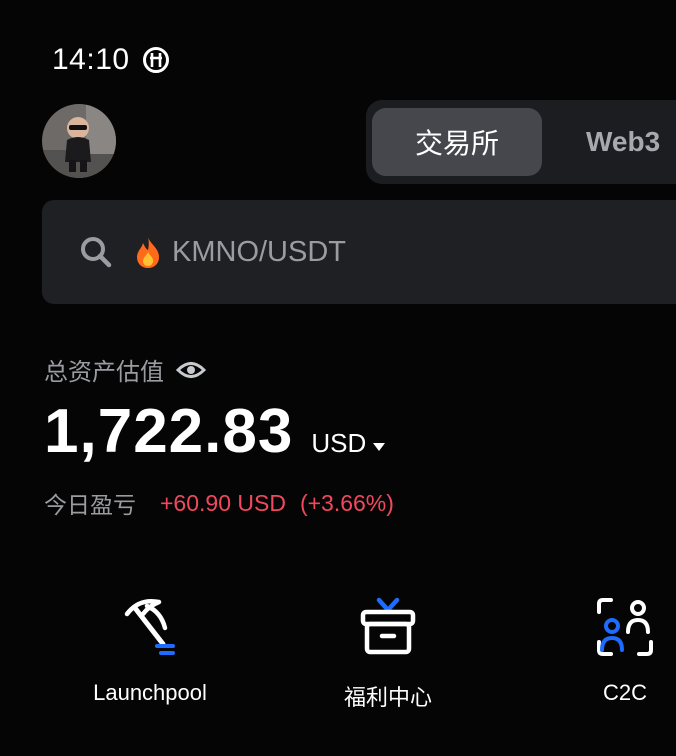 The height and width of the screenshot is (756, 676). Describe the element at coordinates (149, 627) in the screenshot. I see `pickaxe-icon` at that location.